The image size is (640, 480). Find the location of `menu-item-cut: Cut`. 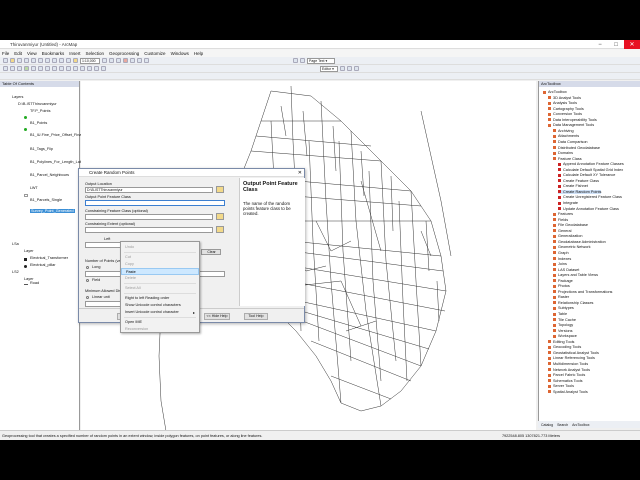

menu-item-cut: Cut is located at coordinates (160, 257).